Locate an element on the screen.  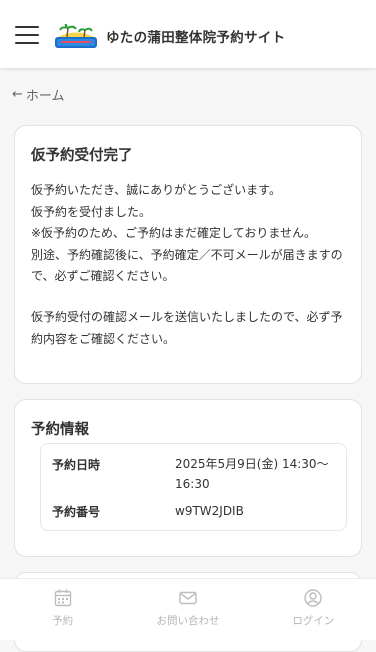
completion-title: 仮予約受付完了 is located at coordinates (82, 156).